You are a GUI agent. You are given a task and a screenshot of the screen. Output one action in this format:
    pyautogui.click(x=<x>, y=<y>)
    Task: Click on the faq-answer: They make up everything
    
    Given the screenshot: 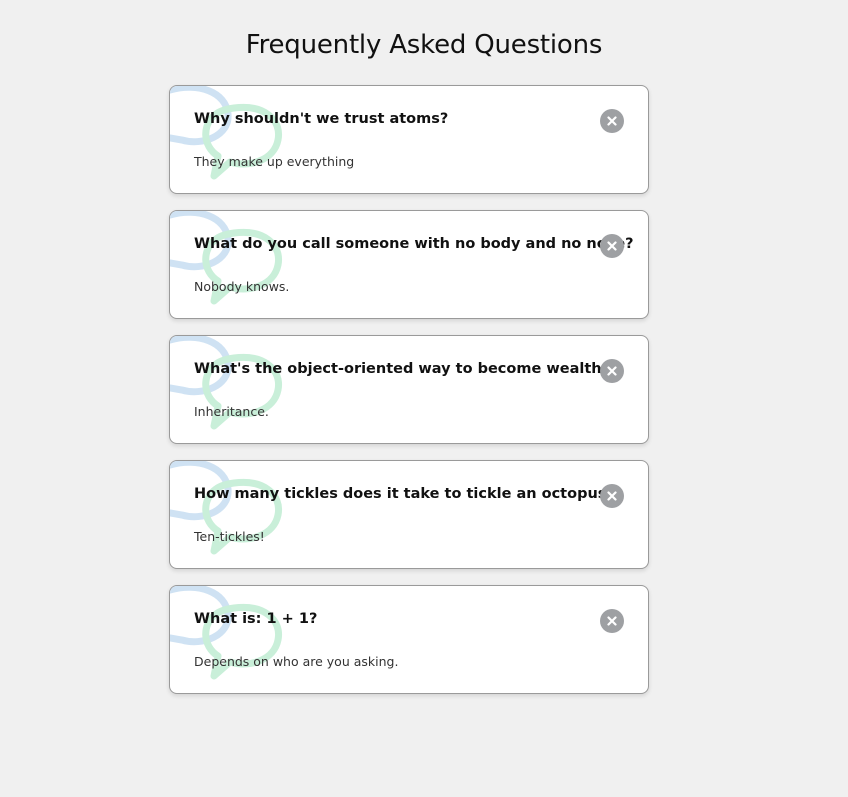 What is the action you would take?
    pyautogui.click(x=274, y=161)
    